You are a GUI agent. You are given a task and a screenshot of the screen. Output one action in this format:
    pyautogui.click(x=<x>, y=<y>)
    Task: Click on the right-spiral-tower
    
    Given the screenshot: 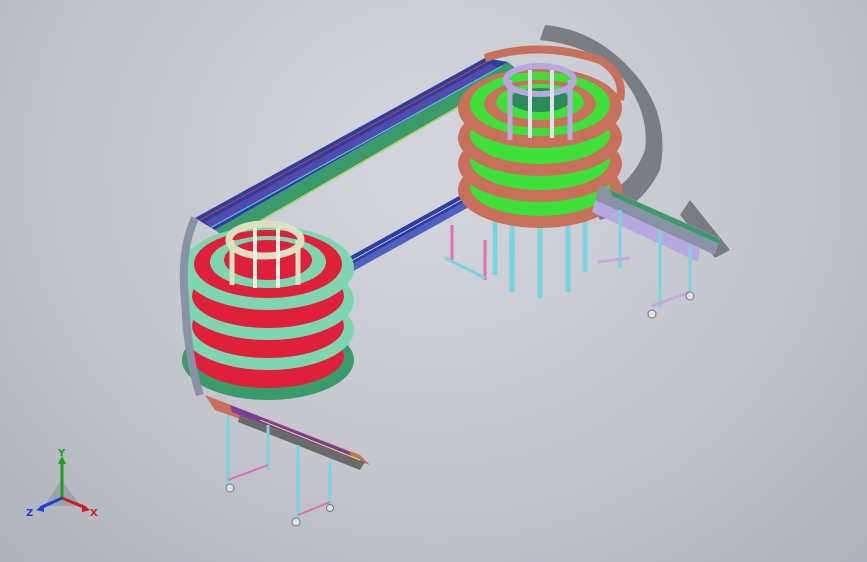 What is the action you would take?
    pyautogui.click(x=541, y=171)
    